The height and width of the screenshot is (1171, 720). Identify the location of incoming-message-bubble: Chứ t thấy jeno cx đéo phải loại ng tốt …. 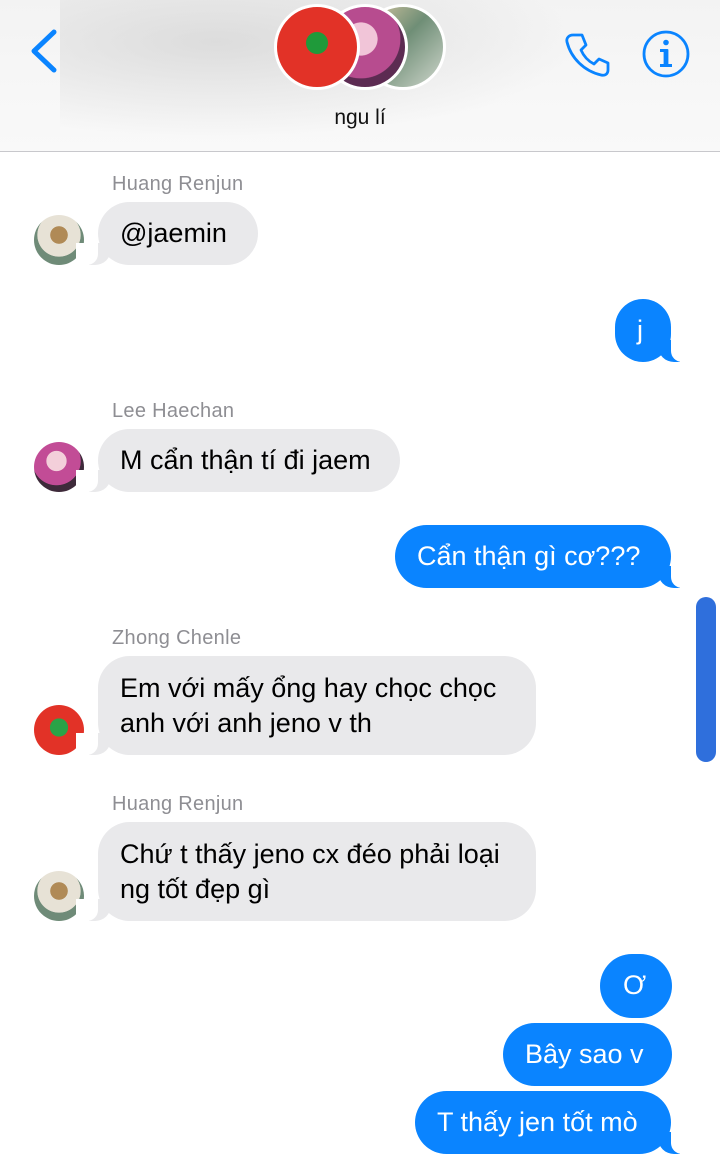
(306, 871).